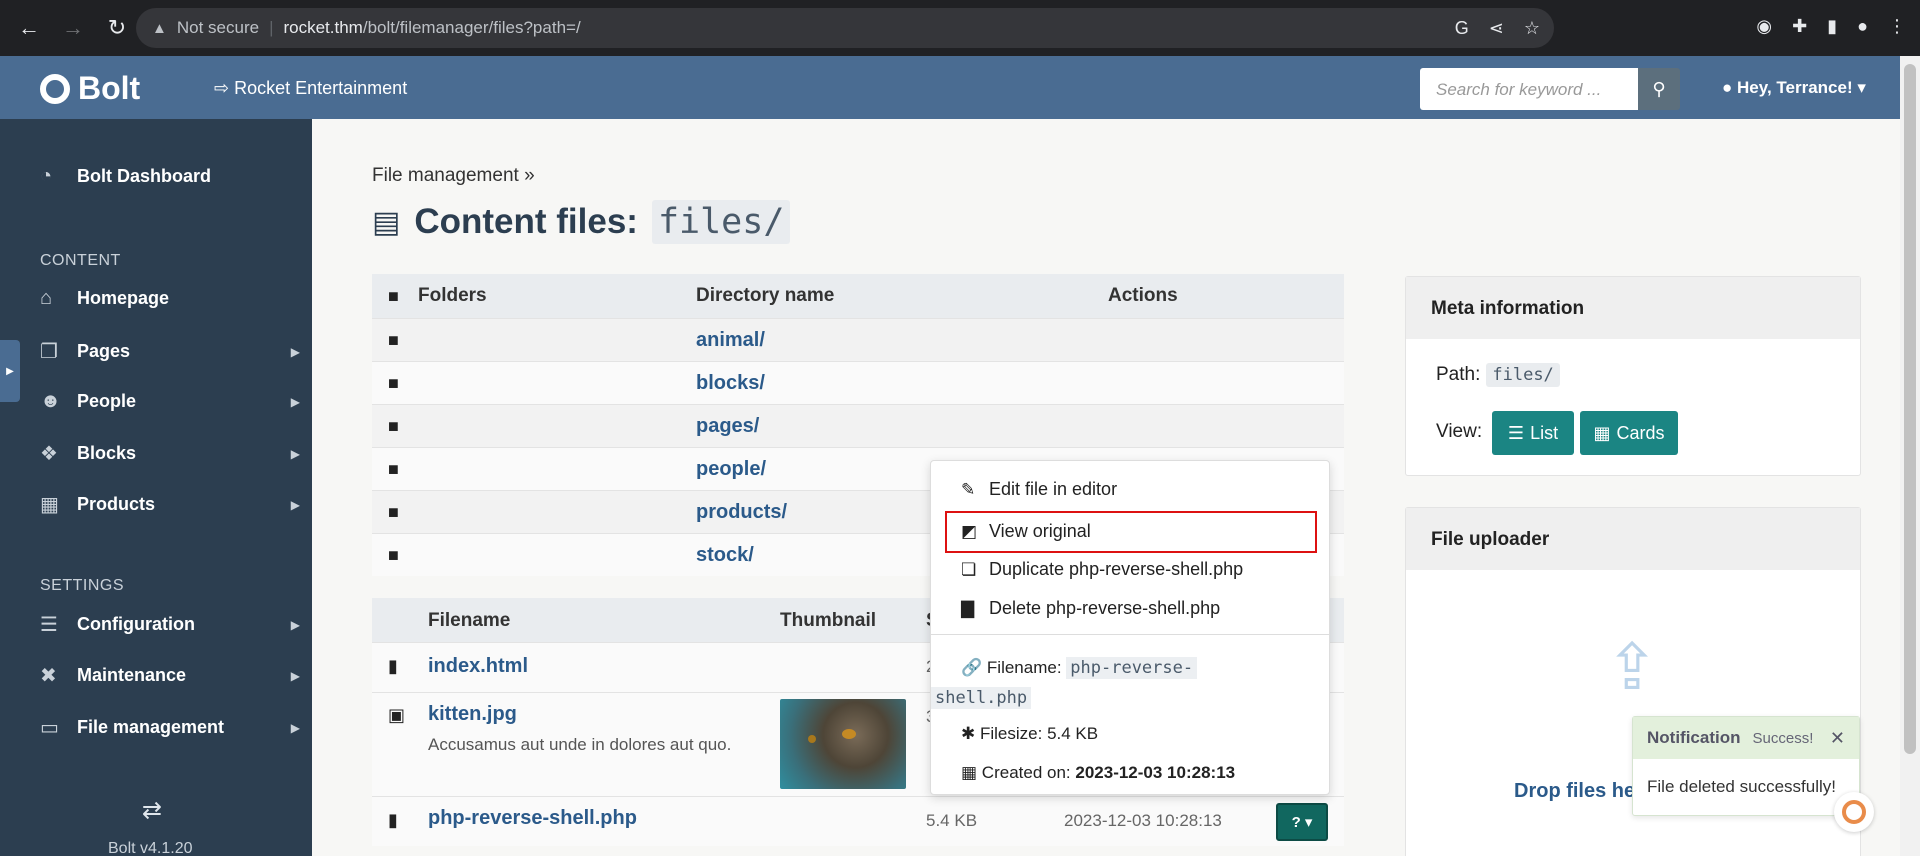  Describe the element at coordinates (152, 810) in the screenshot. I see `swap-icon: ⇄` at that location.